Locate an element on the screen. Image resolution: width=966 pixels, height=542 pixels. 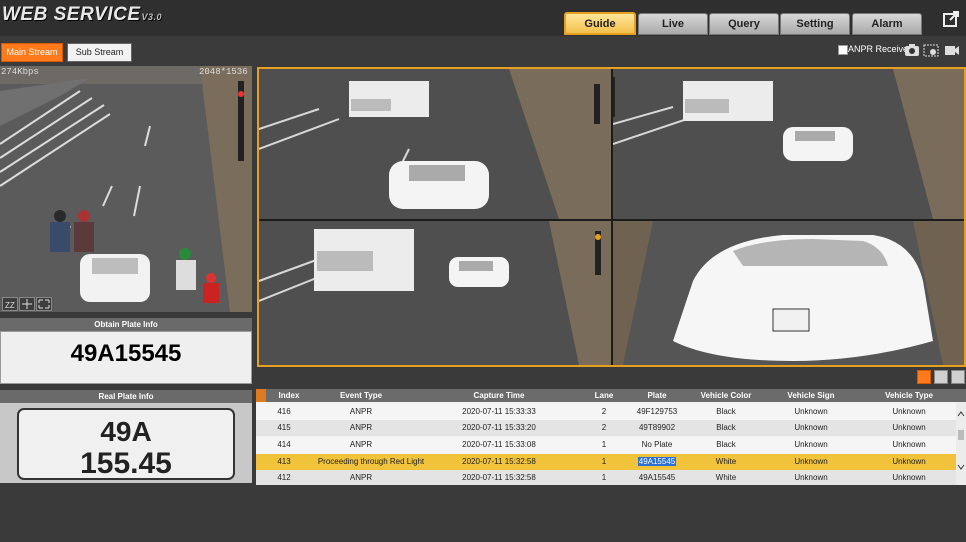
cell-time: 2020-07-11 15:33:20 is located at coordinates (499, 427).